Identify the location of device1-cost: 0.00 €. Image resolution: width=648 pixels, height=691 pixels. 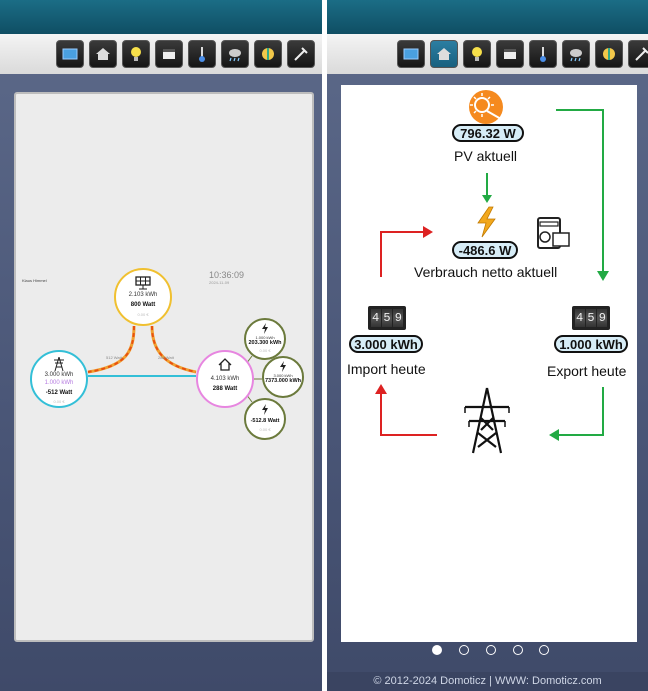
(265, 350).